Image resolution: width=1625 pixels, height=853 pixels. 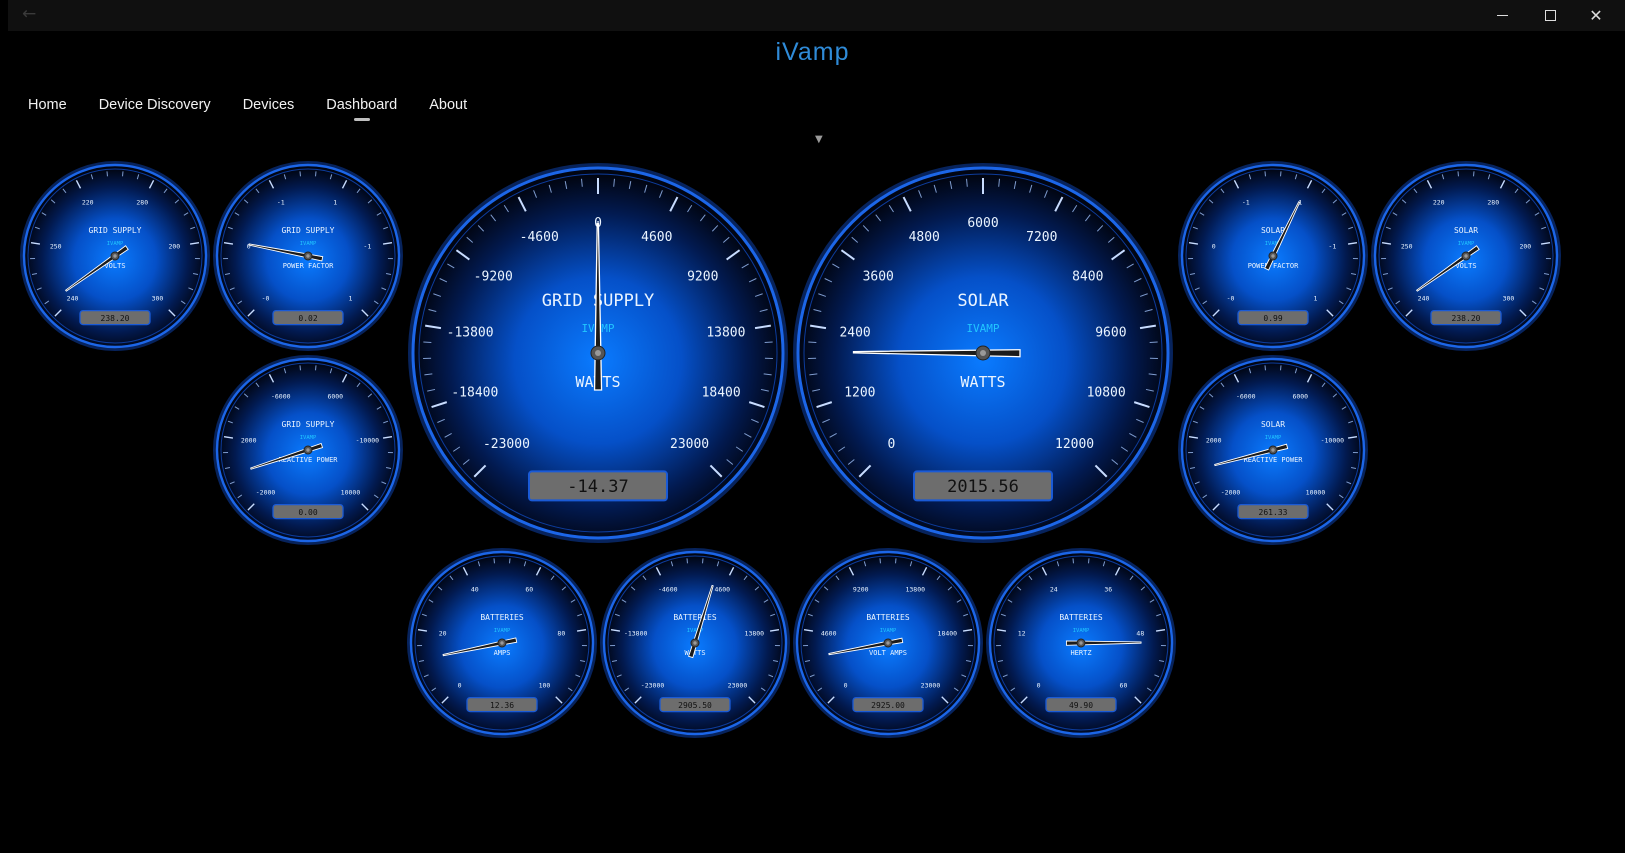 What do you see at coordinates (308, 424) in the screenshot?
I see `gauge-title: GRID SUPPLY` at bounding box center [308, 424].